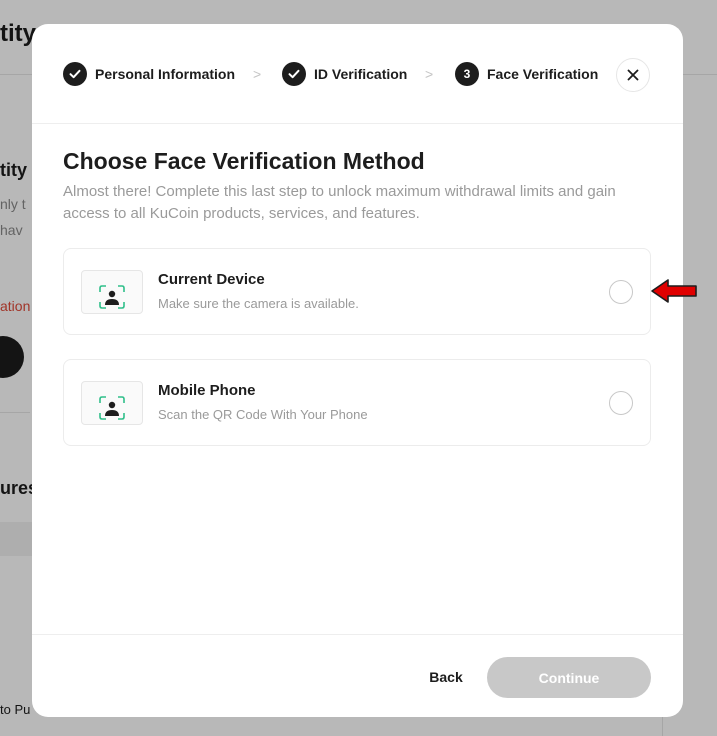 The image size is (717, 736). I want to click on option-title: Mobile Phone, so click(207, 390).